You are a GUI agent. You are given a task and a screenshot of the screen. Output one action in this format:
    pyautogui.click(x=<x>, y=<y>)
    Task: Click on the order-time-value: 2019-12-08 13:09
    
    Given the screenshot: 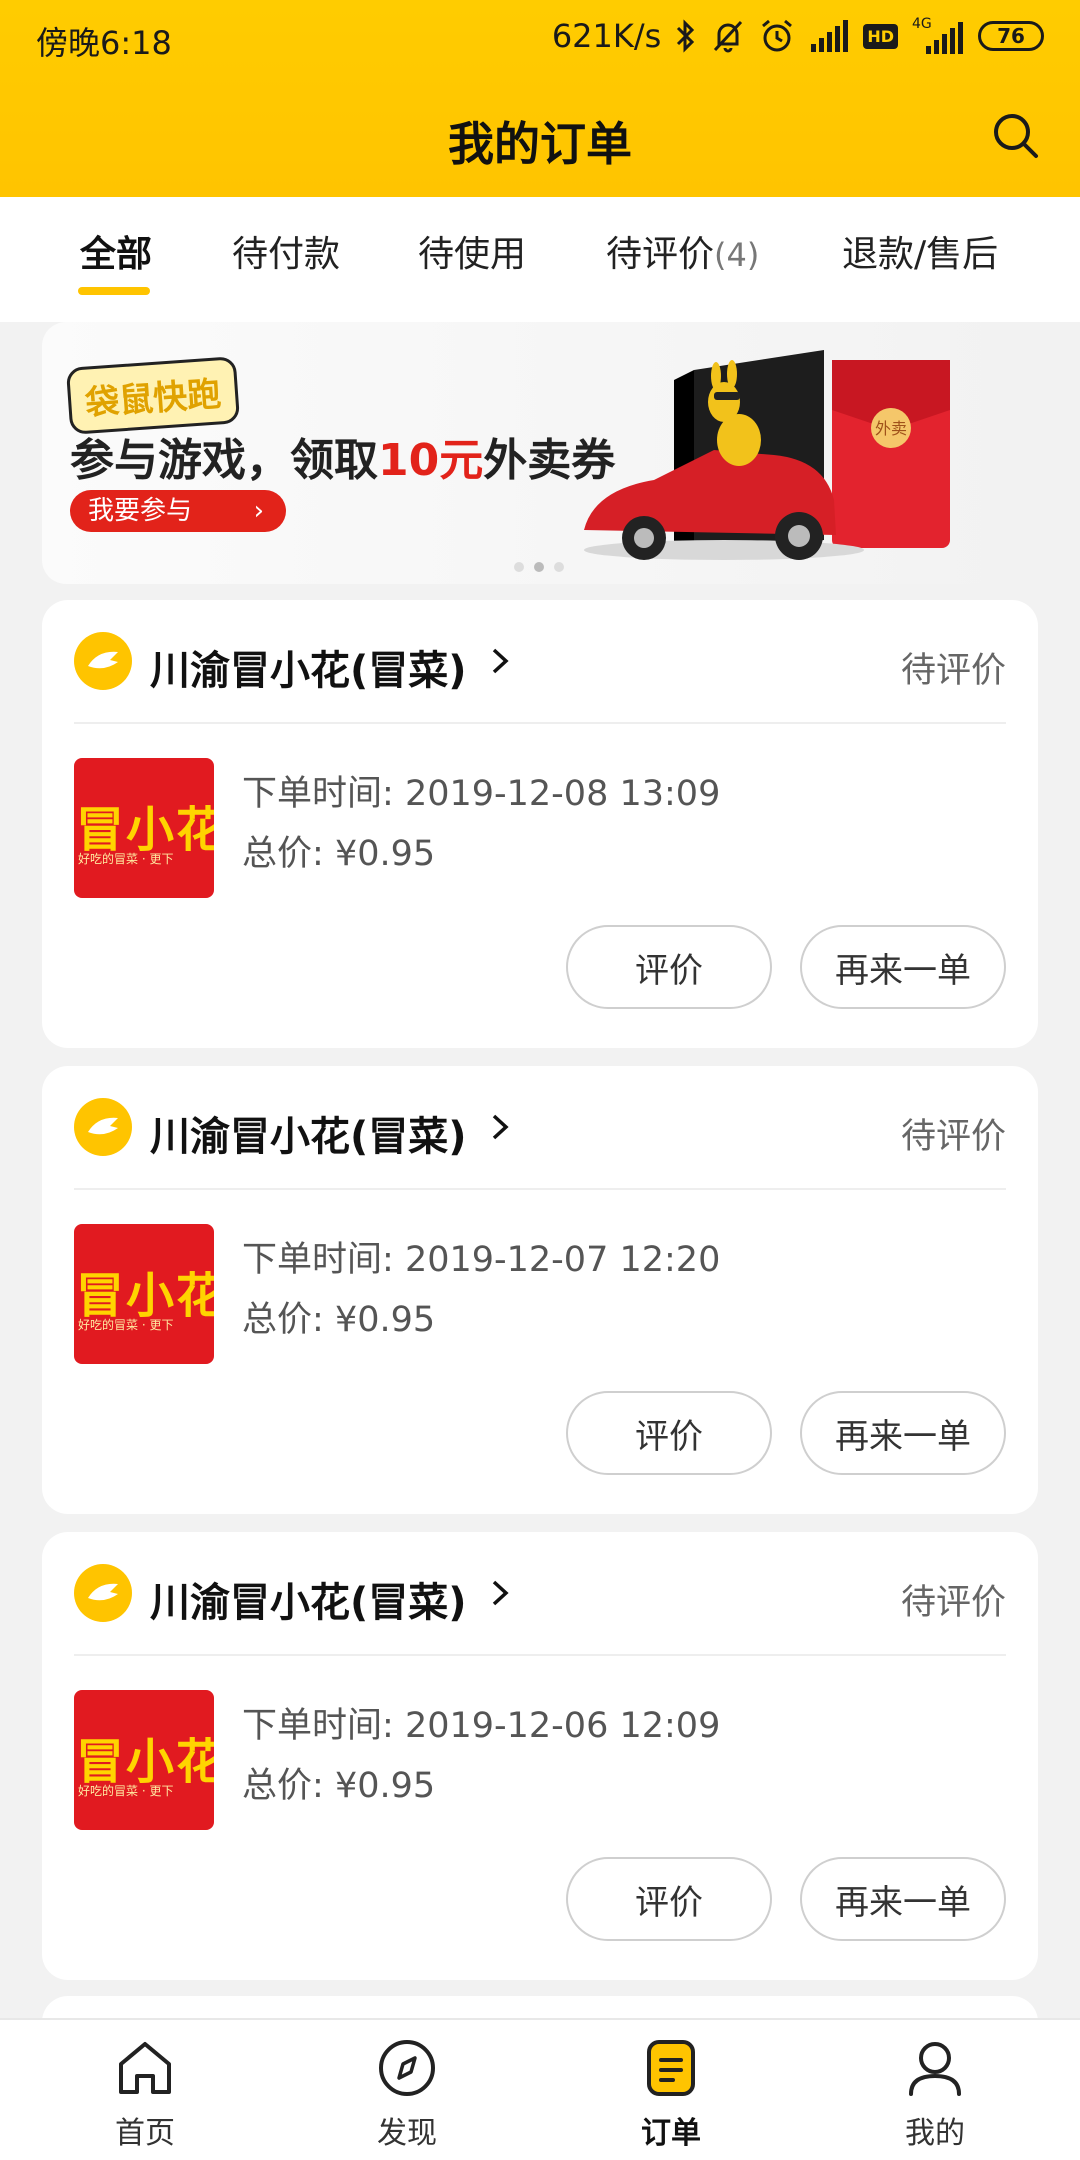 What is the action you would take?
    pyautogui.click(x=562, y=794)
    